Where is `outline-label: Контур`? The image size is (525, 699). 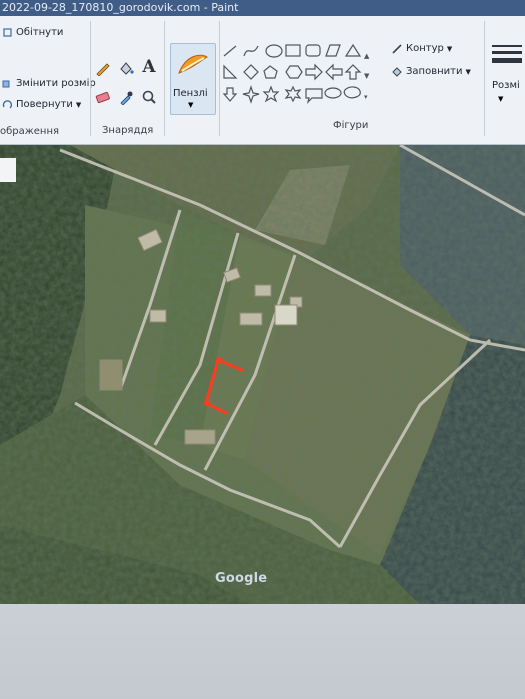
outline-label: Контур is located at coordinates (425, 48).